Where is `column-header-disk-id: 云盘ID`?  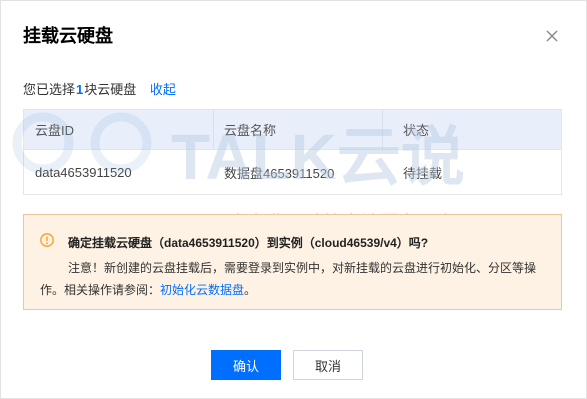
column-header-disk-id: 云盘ID is located at coordinates (55, 130).